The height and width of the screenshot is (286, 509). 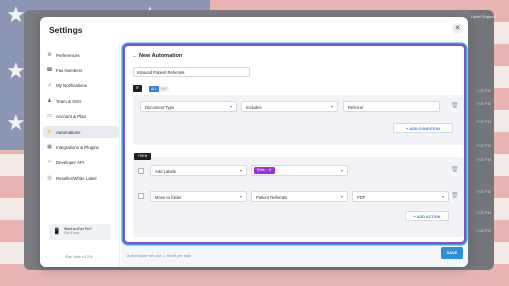 I want to click on team-icon: ♟, so click(x=49, y=101).